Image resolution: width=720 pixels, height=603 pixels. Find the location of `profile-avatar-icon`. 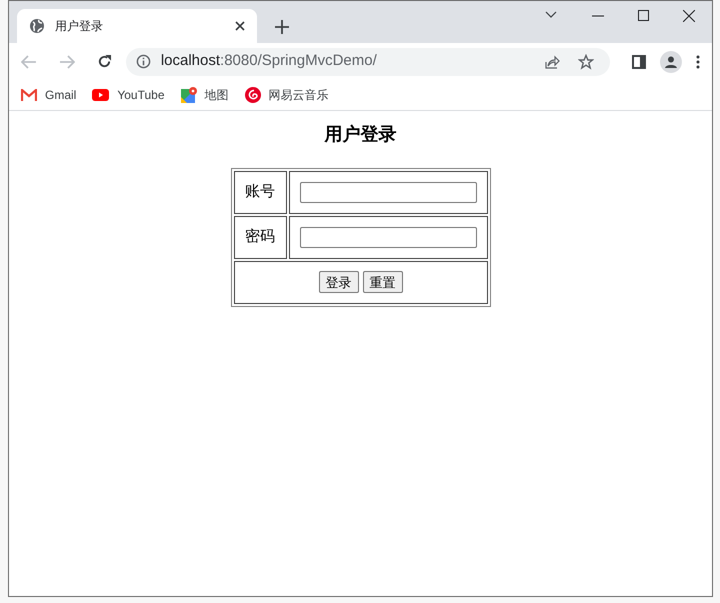

profile-avatar-icon is located at coordinates (671, 61).